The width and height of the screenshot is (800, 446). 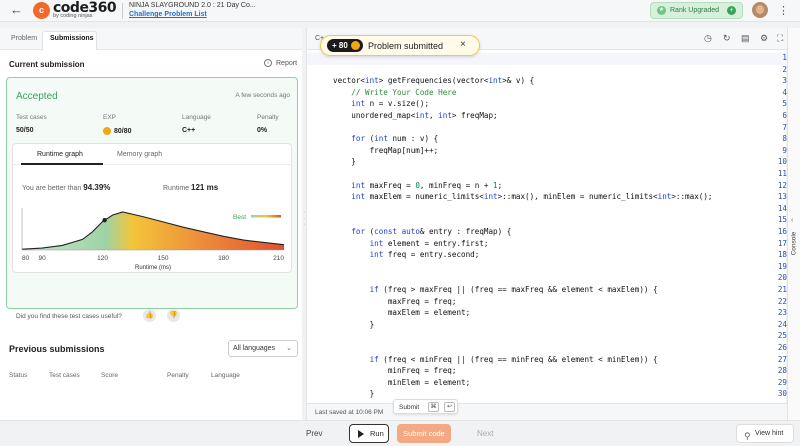 What do you see at coordinates (424, 433) in the screenshot?
I see `submit-code-button: Submit code` at bounding box center [424, 433].